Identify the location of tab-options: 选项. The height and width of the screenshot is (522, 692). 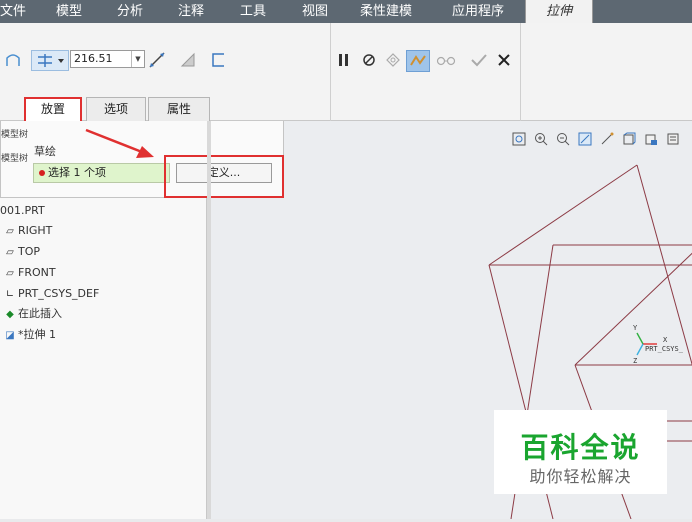
(116, 109).